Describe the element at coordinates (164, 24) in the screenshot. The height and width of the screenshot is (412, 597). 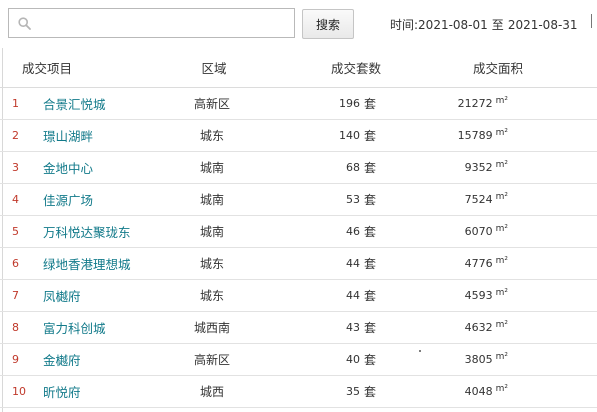
I see `search-input` at that location.